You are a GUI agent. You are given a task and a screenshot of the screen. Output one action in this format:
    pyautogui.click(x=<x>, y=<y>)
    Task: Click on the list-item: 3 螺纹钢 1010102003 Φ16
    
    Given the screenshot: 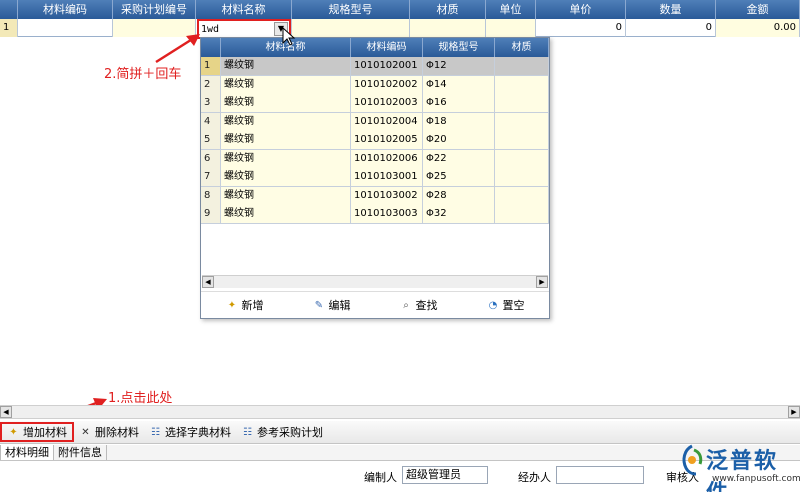 What is the action you would take?
    pyautogui.click(x=375, y=103)
    